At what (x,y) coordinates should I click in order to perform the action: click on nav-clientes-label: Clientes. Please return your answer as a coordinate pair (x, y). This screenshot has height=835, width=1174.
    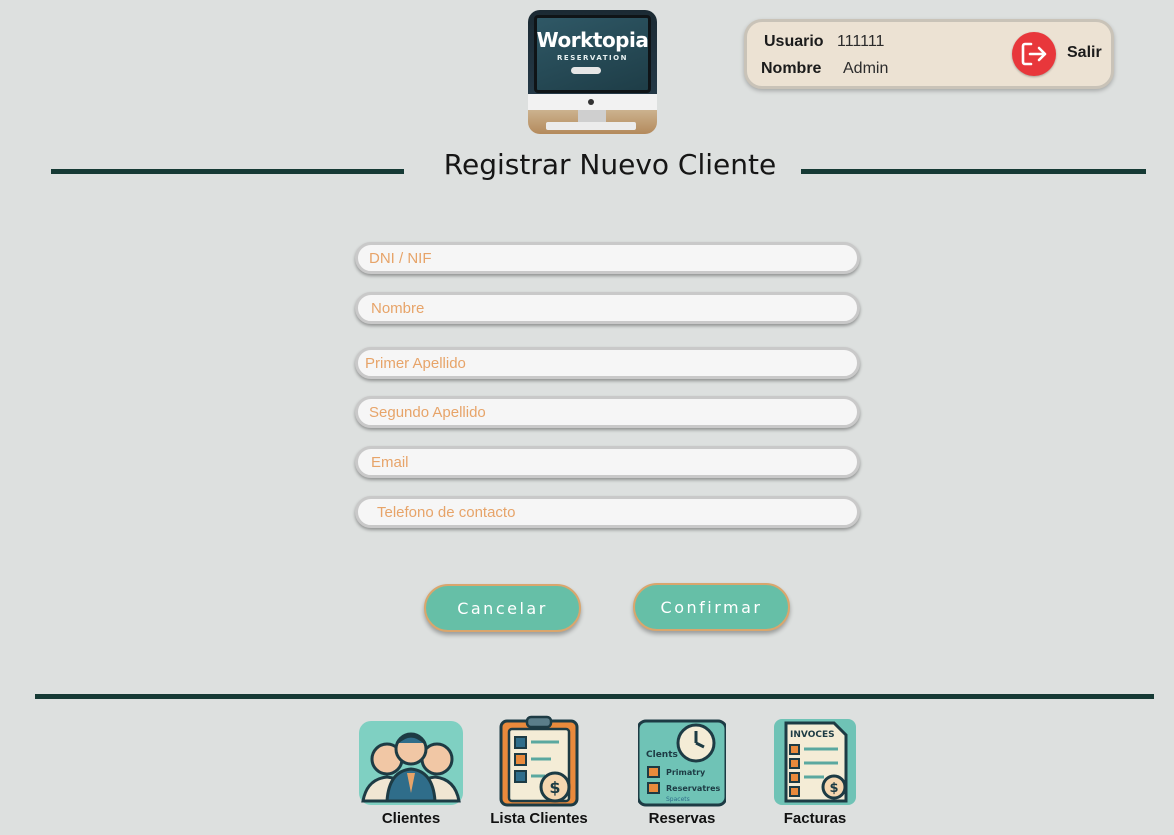
    Looking at the image, I should click on (411, 818).